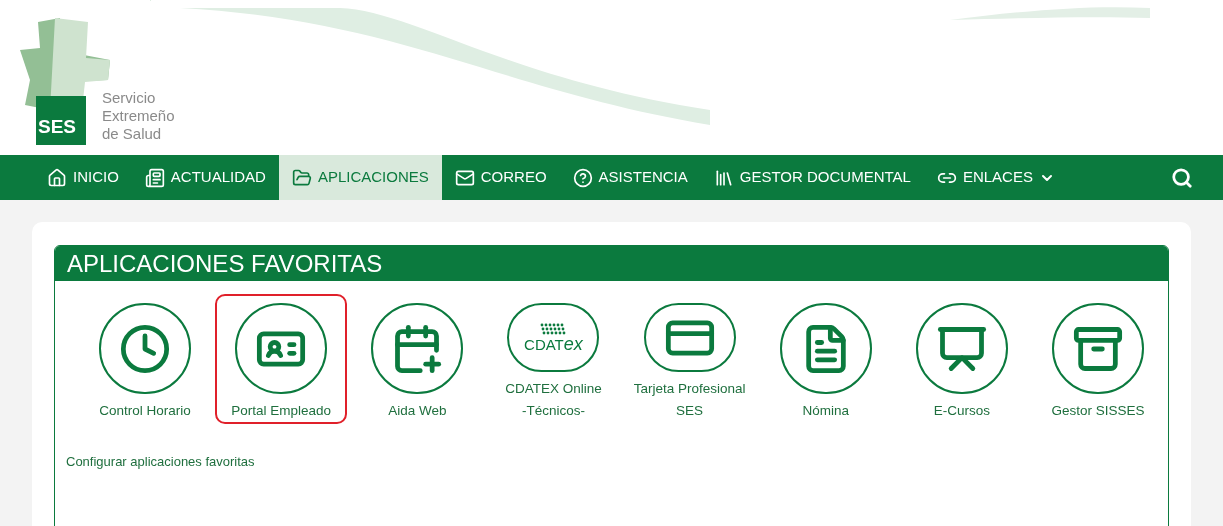 The height and width of the screenshot is (526, 1223). Describe the element at coordinates (825, 411) in the screenshot. I see `app-label: Nómina` at that location.